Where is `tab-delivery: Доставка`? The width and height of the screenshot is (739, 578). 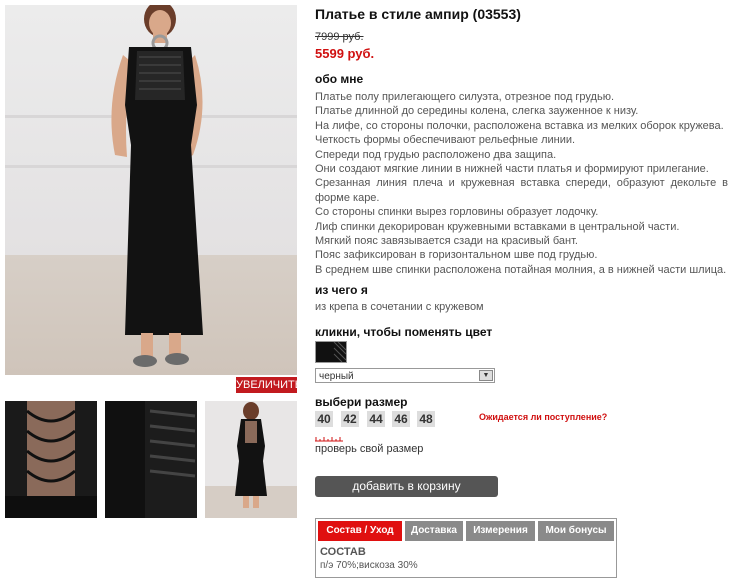
tab-delivery: Доставка is located at coordinates (434, 531).